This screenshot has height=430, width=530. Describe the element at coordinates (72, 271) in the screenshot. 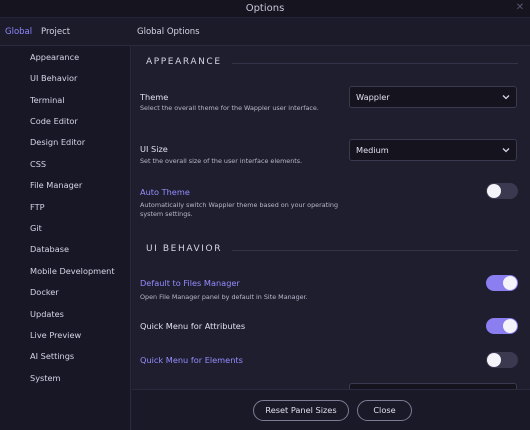

I see `sidebar-item-mobile-development: Mobile Development` at that location.